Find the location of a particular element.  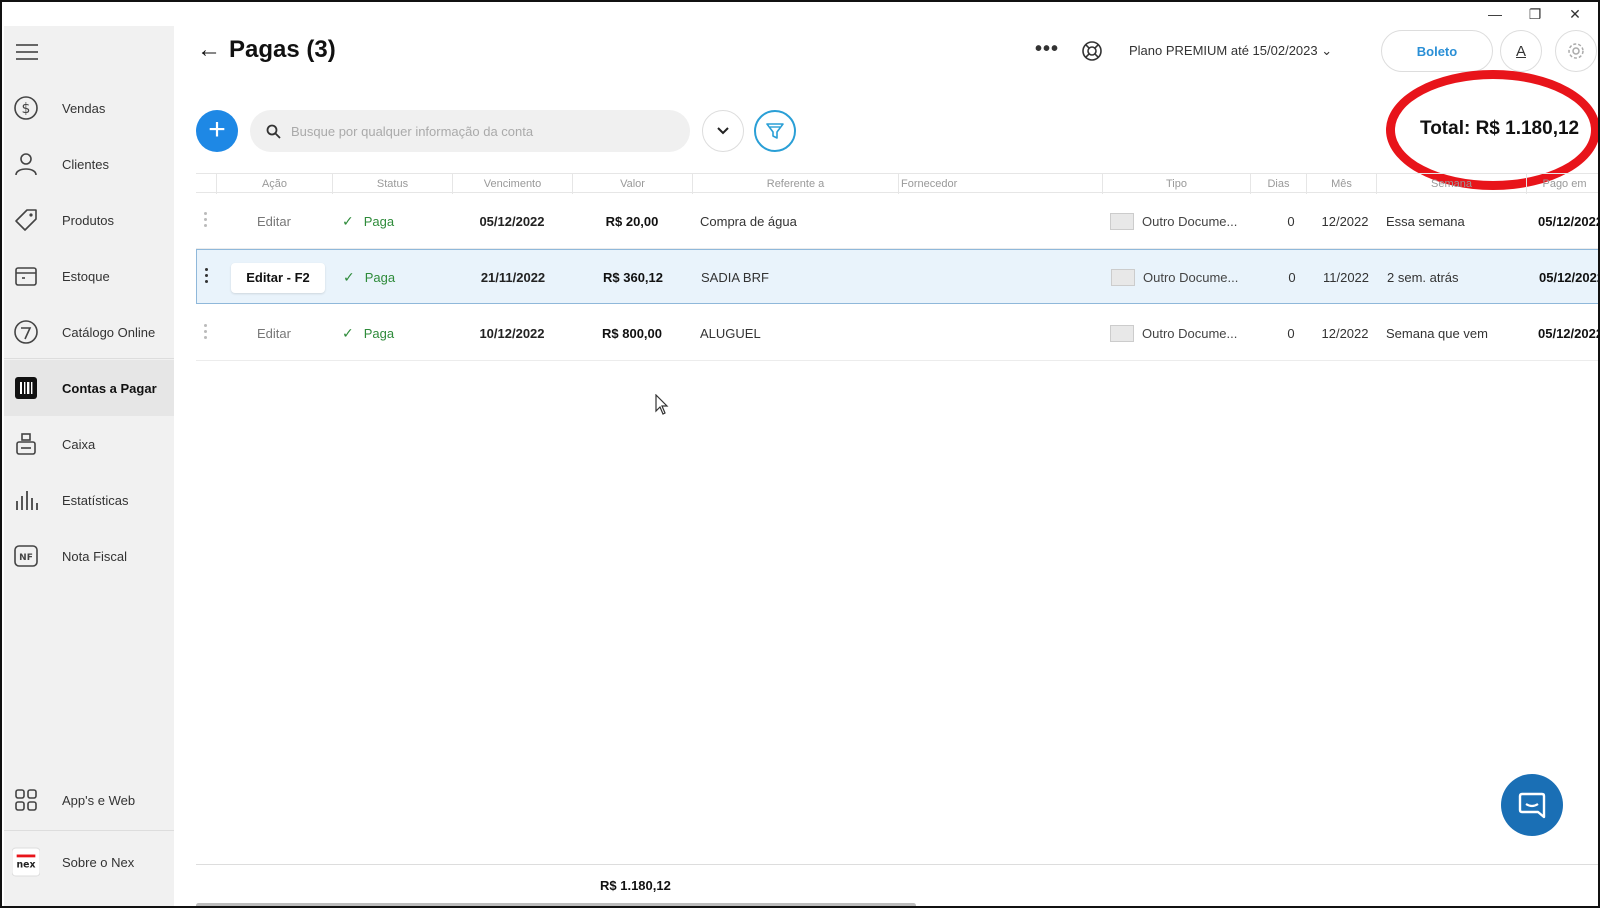

settings-button is located at coordinates (1576, 51).